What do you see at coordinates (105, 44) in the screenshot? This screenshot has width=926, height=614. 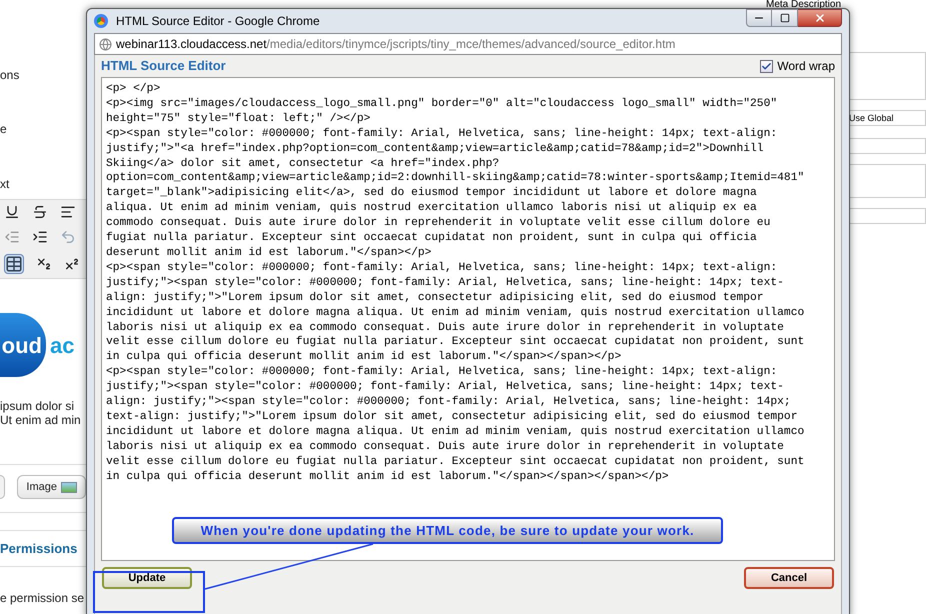 I see `globe-icon` at bounding box center [105, 44].